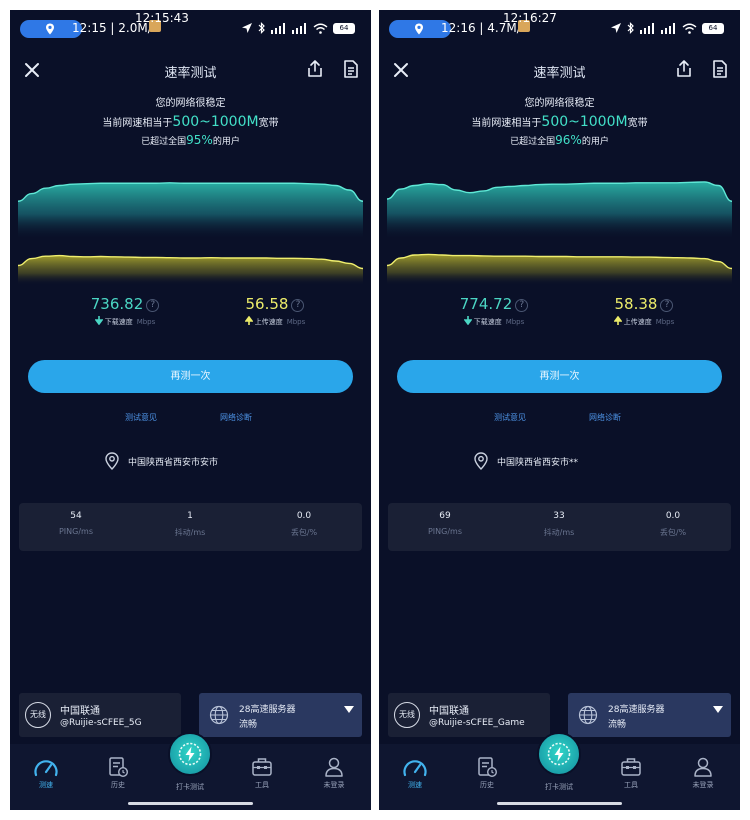  Describe the element at coordinates (559, 269) in the screenshot. I see `upload-area` at that location.